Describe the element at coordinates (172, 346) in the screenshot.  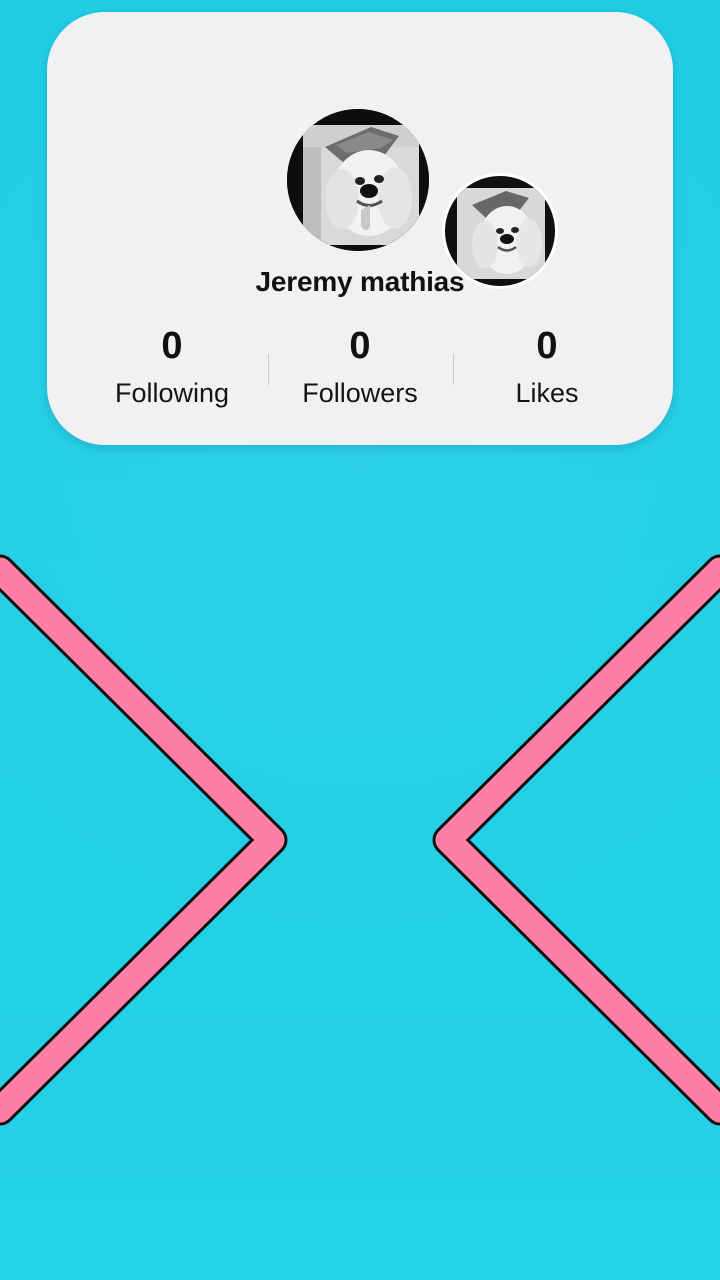
I see `following-count: 0` at that location.